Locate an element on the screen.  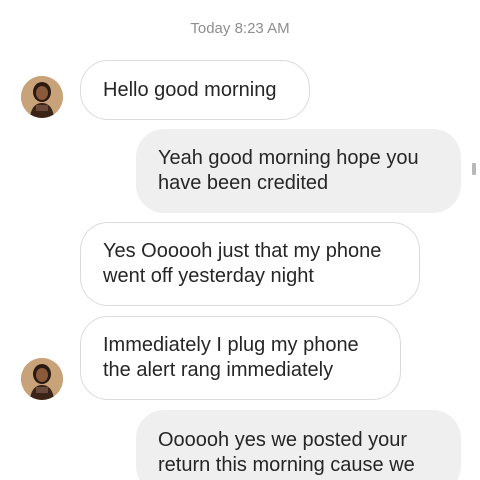
message-text: Hello good morning is located at coordinates (190, 89).